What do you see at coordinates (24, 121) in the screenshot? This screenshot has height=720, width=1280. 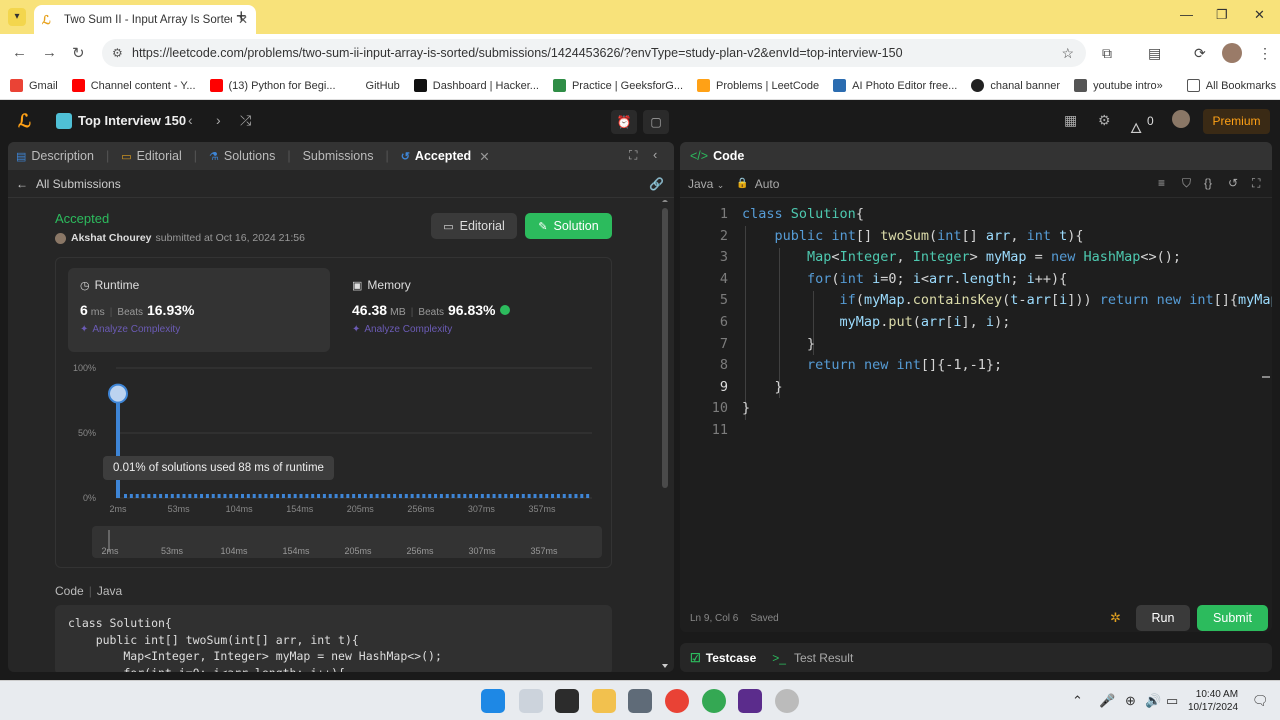 I see `leetcode-logo-icon: ℒ` at bounding box center [24, 121].